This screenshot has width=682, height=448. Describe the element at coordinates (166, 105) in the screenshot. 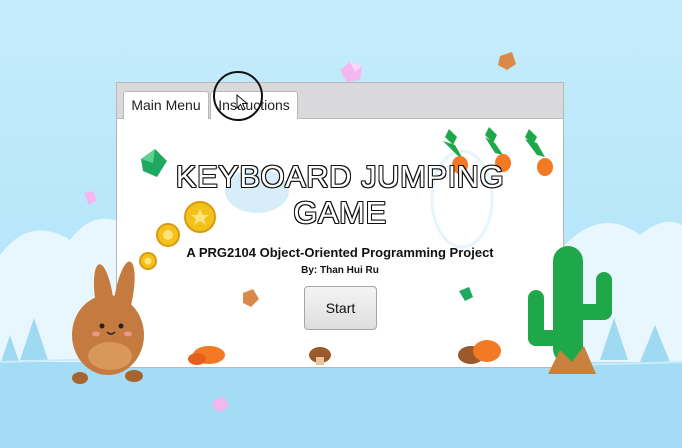

I see `tab-main-menu: Main Menu` at that location.